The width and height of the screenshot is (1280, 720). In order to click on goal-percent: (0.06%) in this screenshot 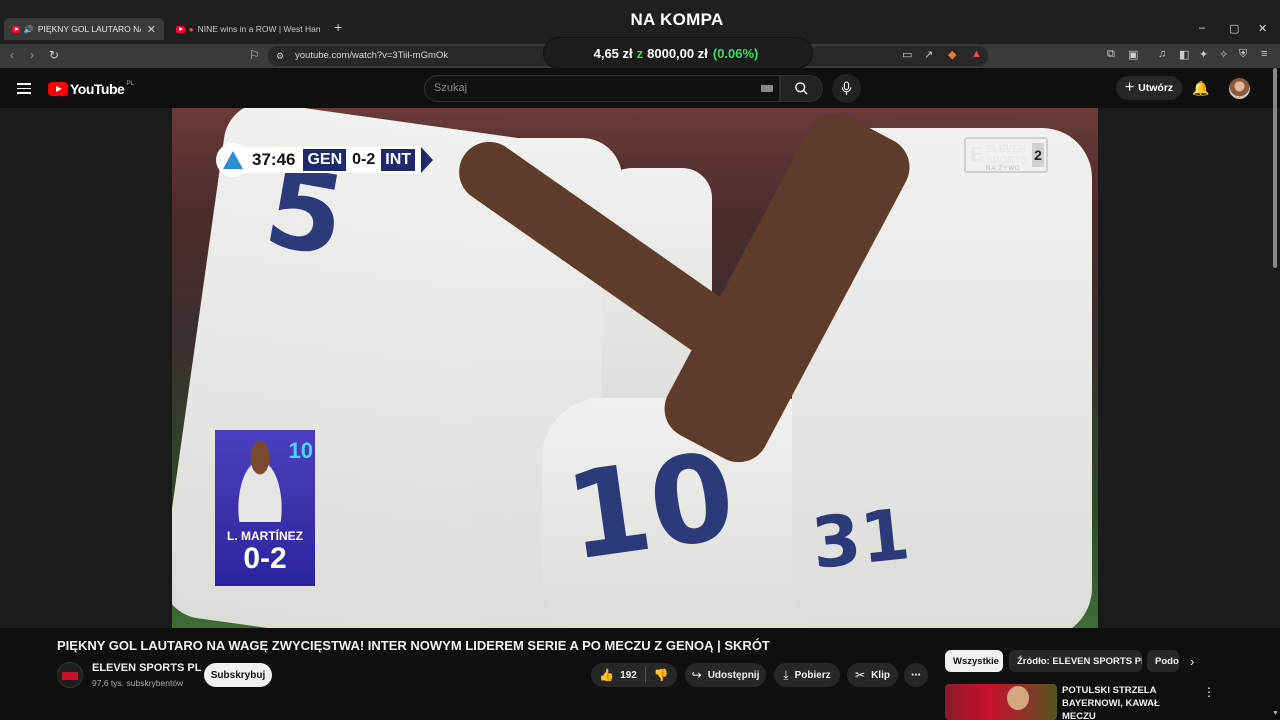, I will do `click(735, 53)`.